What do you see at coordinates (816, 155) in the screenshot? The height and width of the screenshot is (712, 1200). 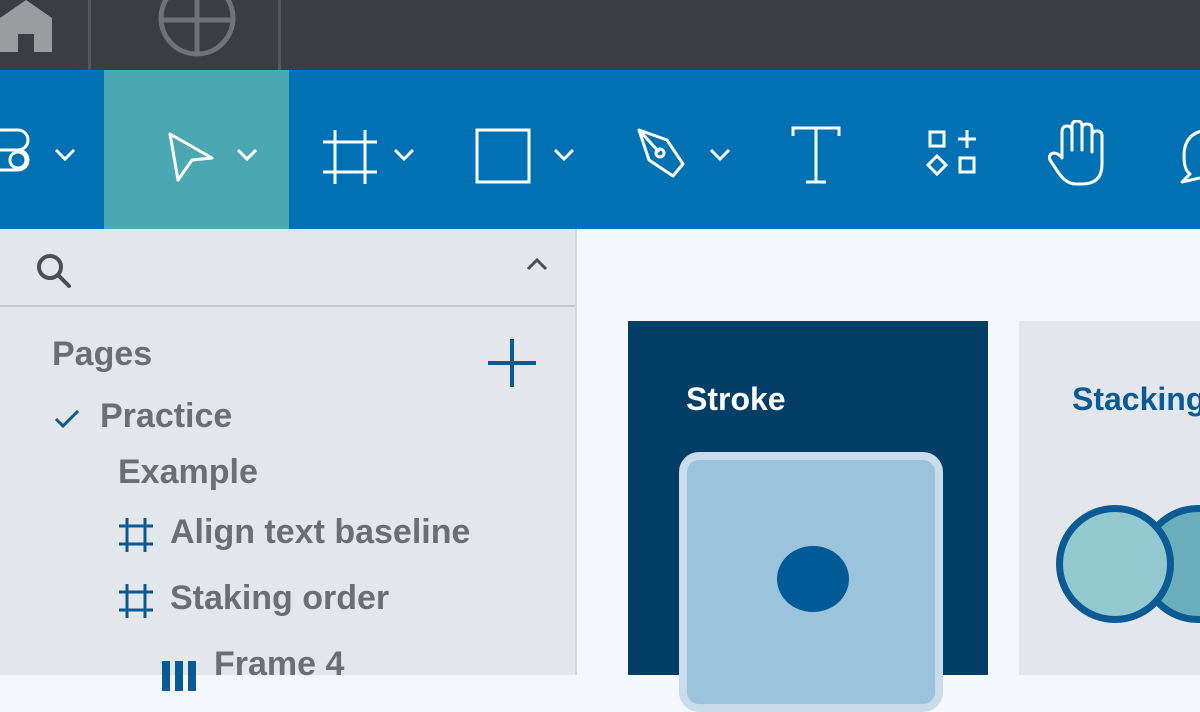 I see `text-tool-icon` at bounding box center [816, 155].